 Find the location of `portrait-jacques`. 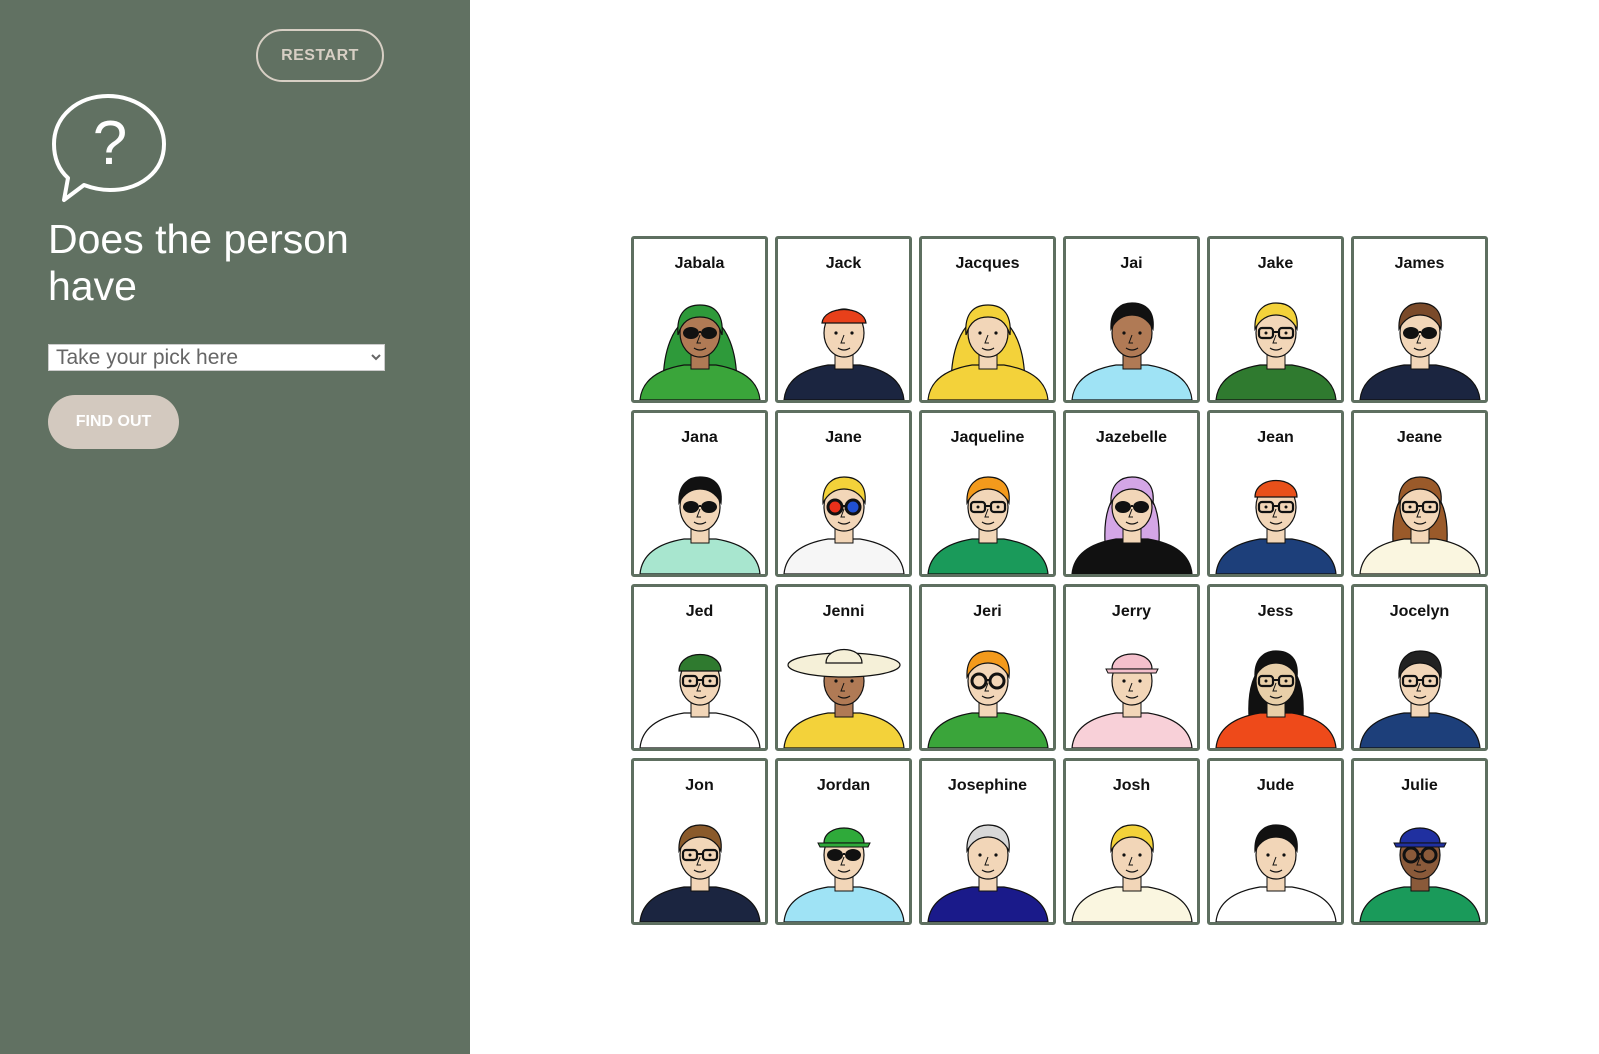

portrait-jacques is located at coordinates (988, 352).